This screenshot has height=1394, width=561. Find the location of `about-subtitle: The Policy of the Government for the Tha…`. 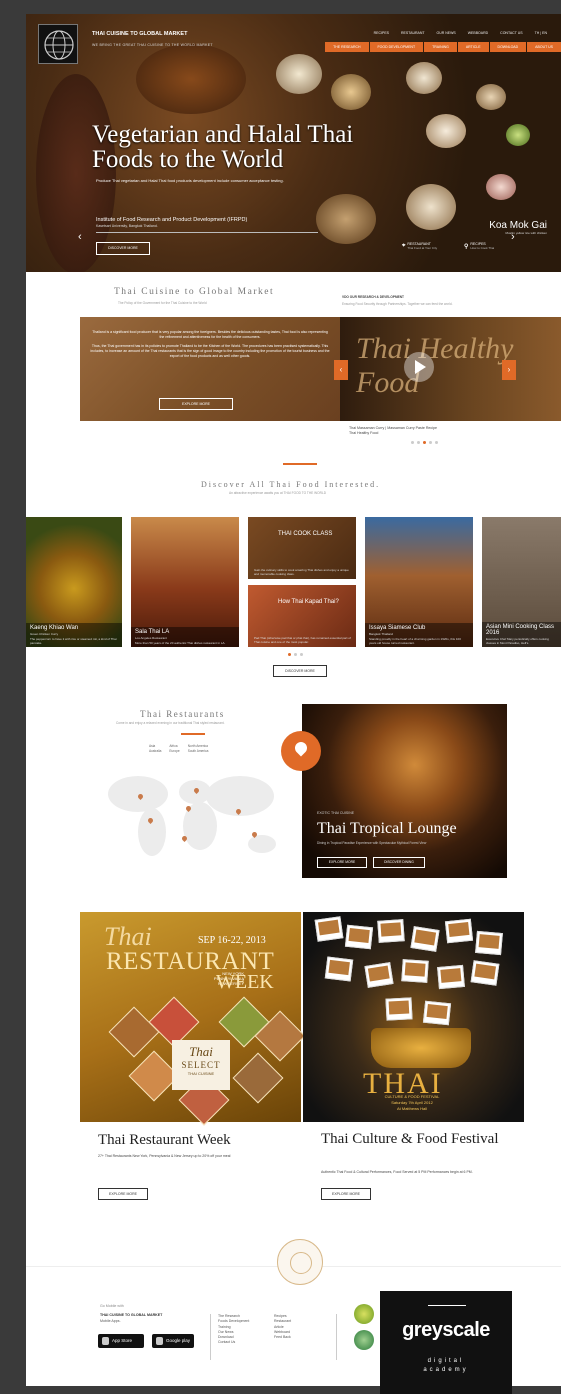

about-subtitle: The Policy of the Government for the Tha… is located at coordinates (162, 303).